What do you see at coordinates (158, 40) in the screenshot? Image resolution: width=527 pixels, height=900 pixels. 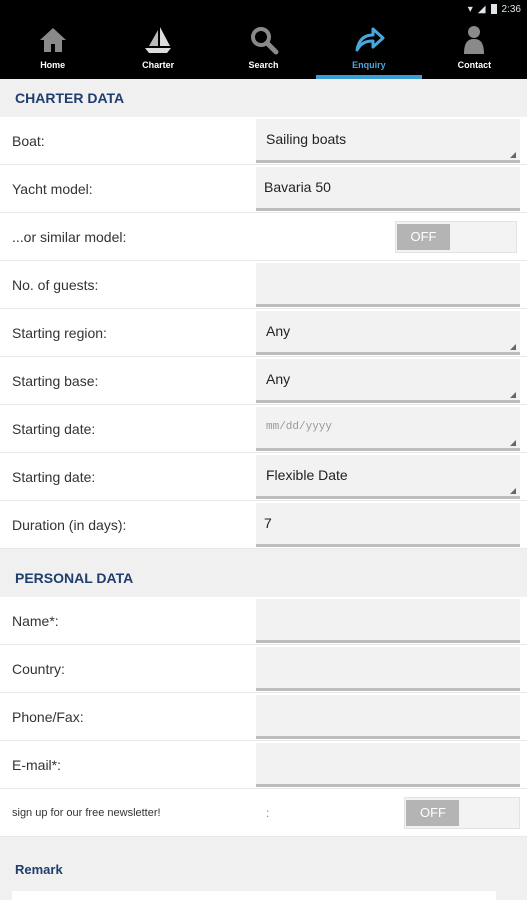 I see `sailboat-icon` at bounding box center [158, 40].